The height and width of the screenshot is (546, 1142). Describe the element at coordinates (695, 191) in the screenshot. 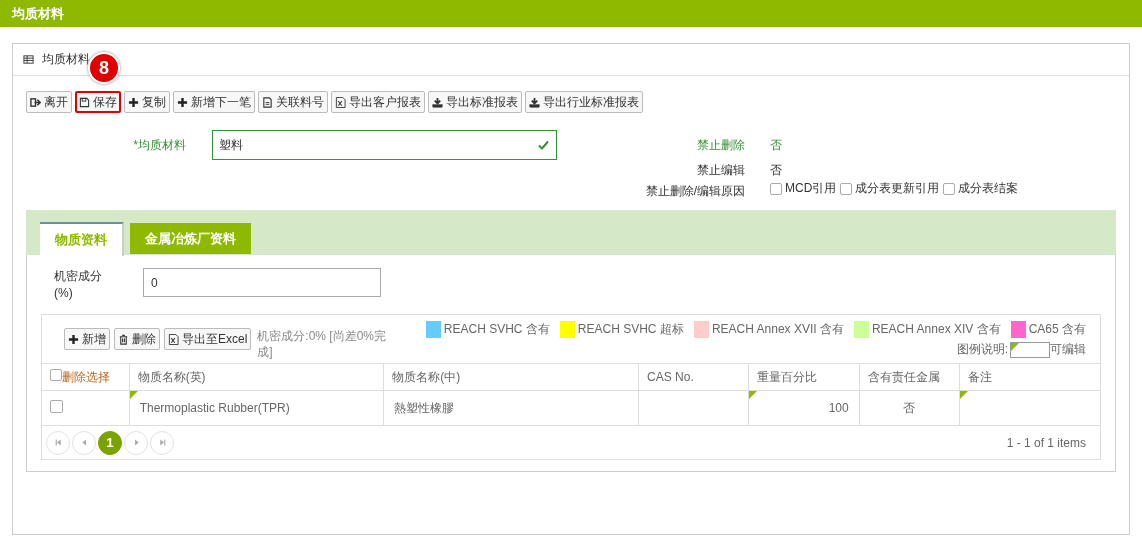

I see `field-label: 禁止删除/编辑原因` at that location.